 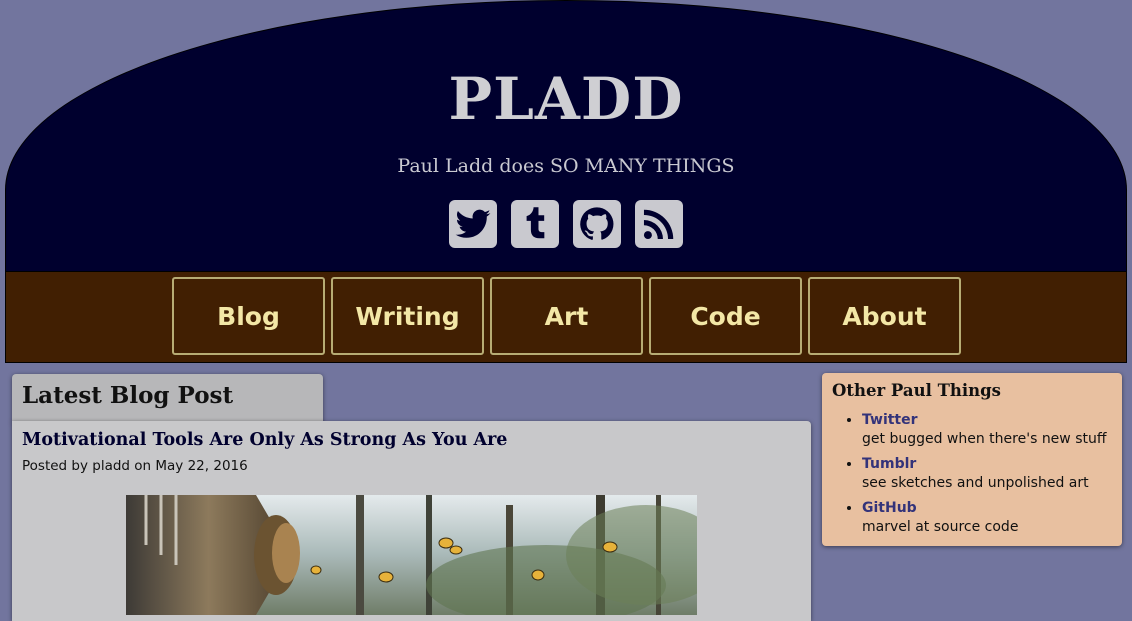 What do you see at coordinates (135, 466) in the screenshot?
I see `post-meta: Posted by pladd on May 22, 2016` at bounding box center [135, 466].